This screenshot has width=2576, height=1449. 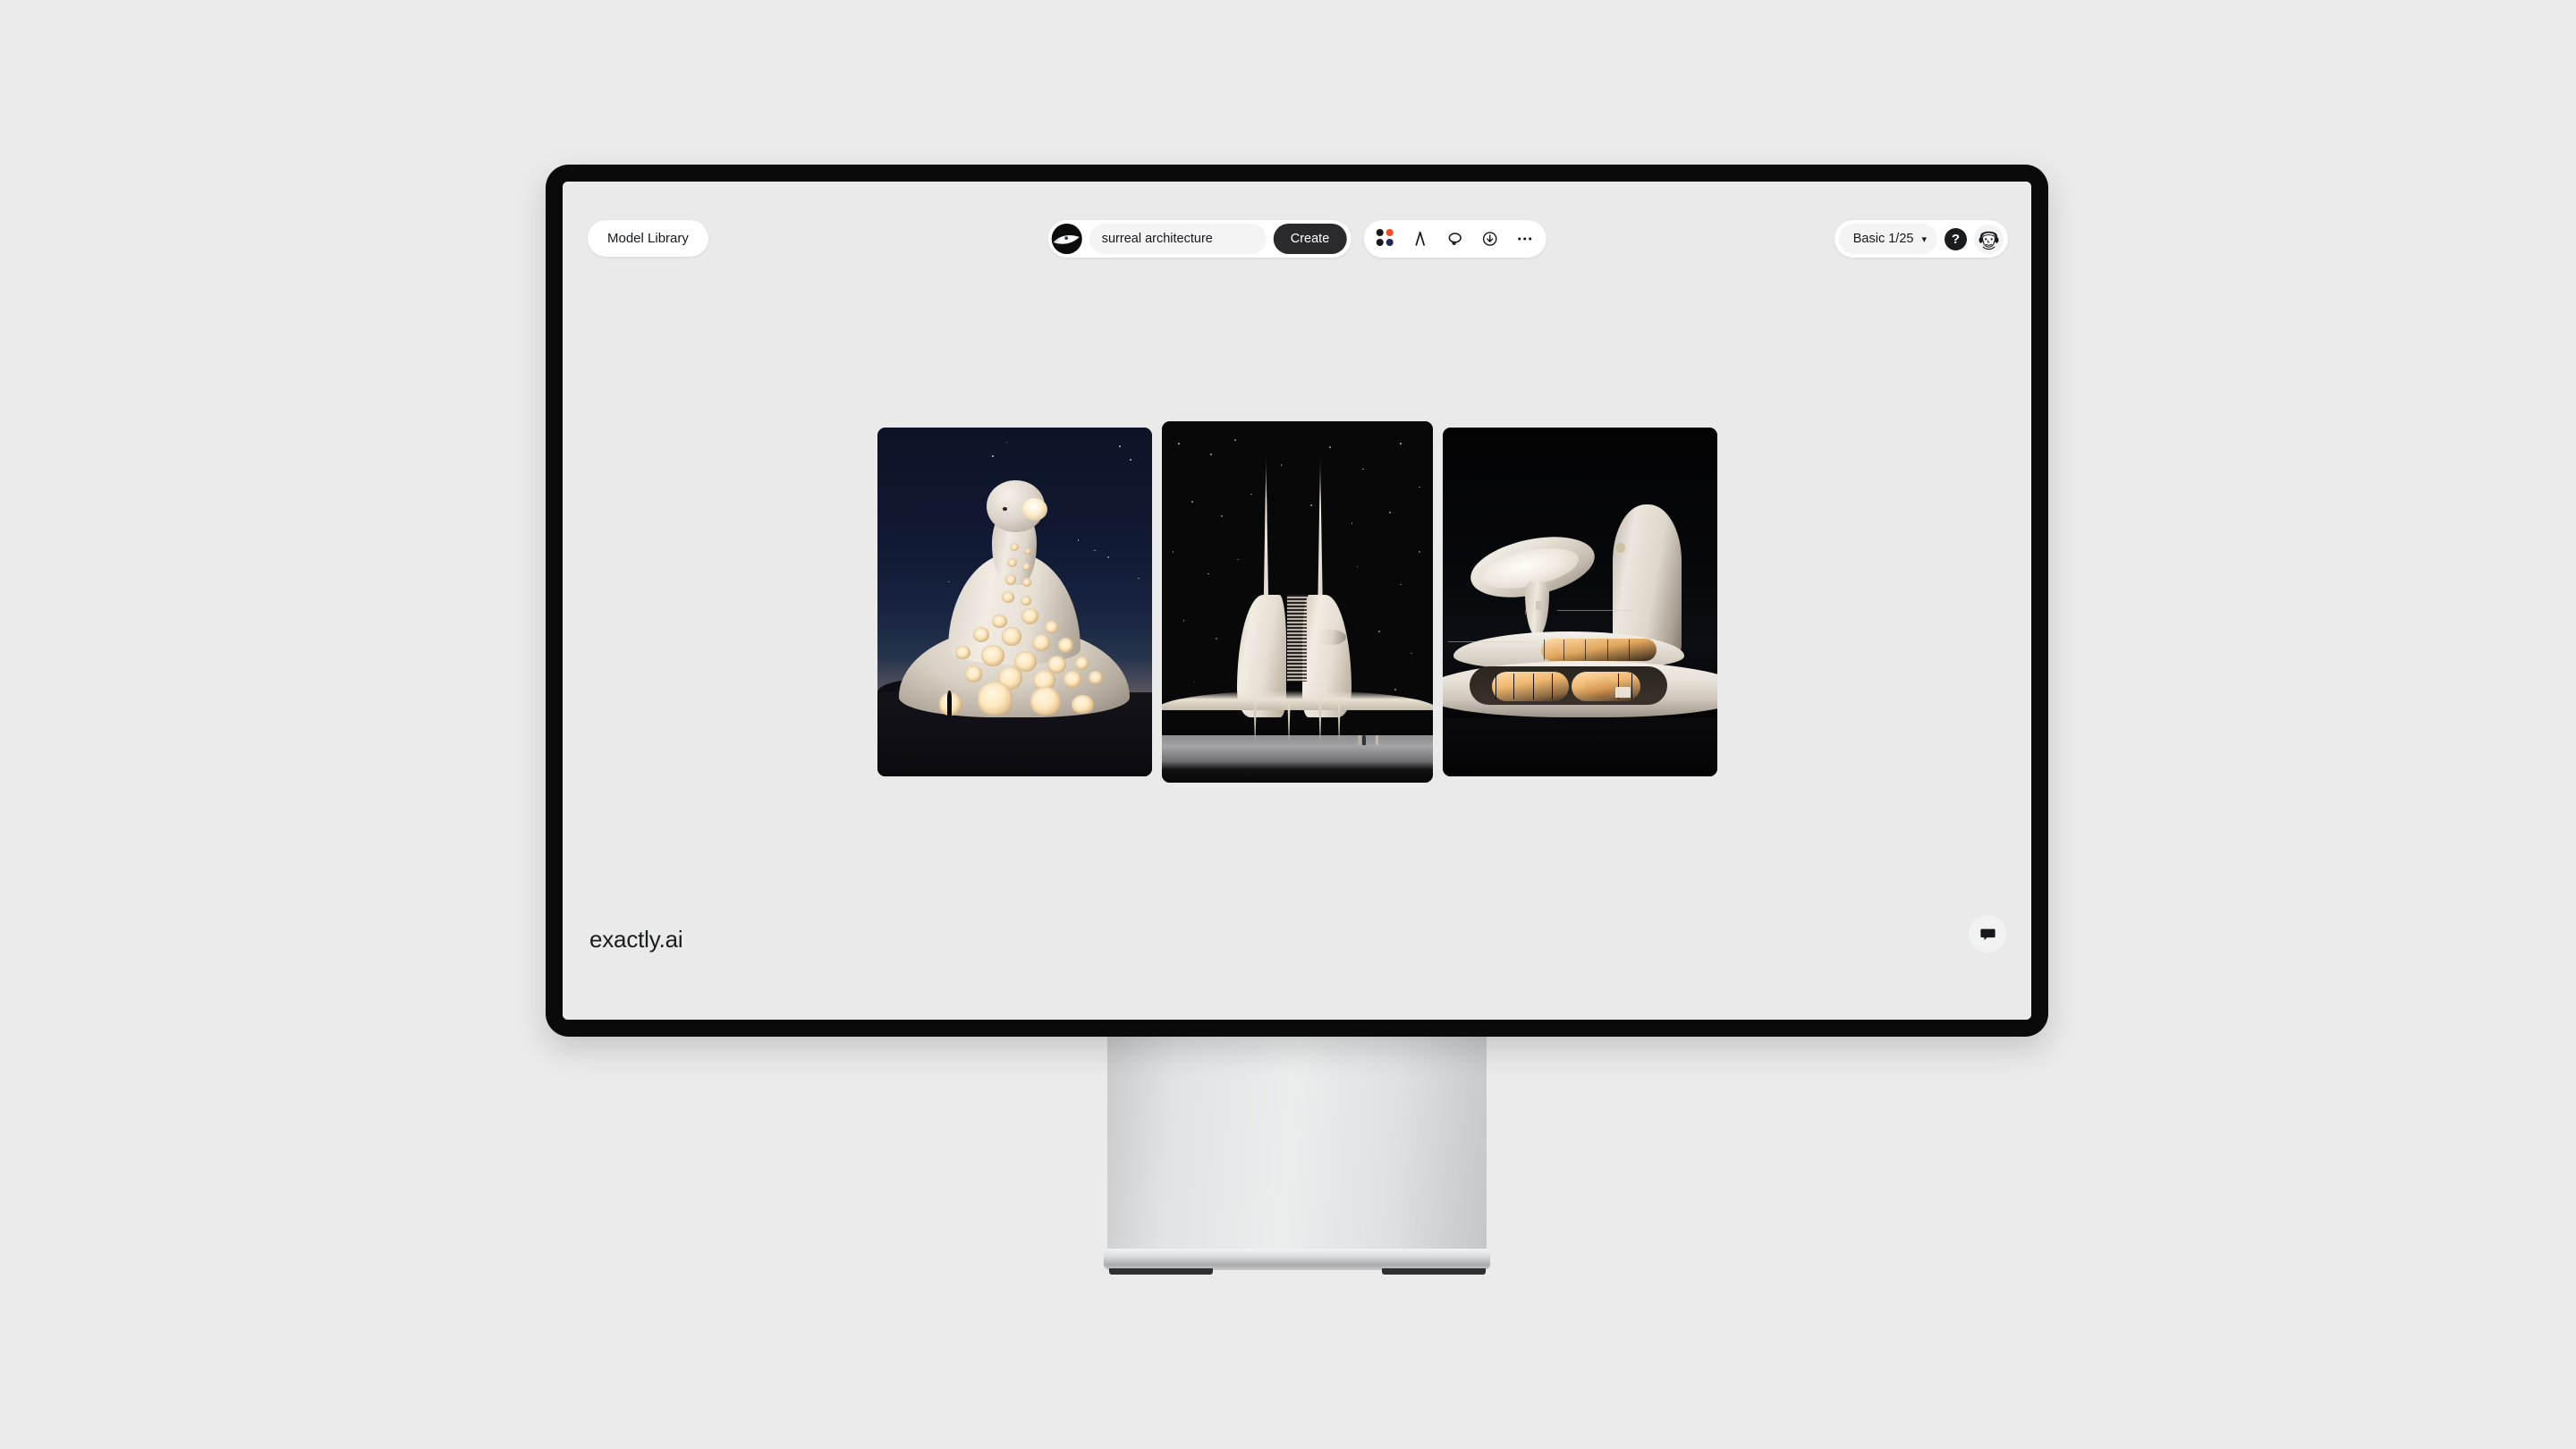 What do you see at coordinates (1066, 239) in the screenshot?
I see `model-avatar` at bounding box center [1066, 239].